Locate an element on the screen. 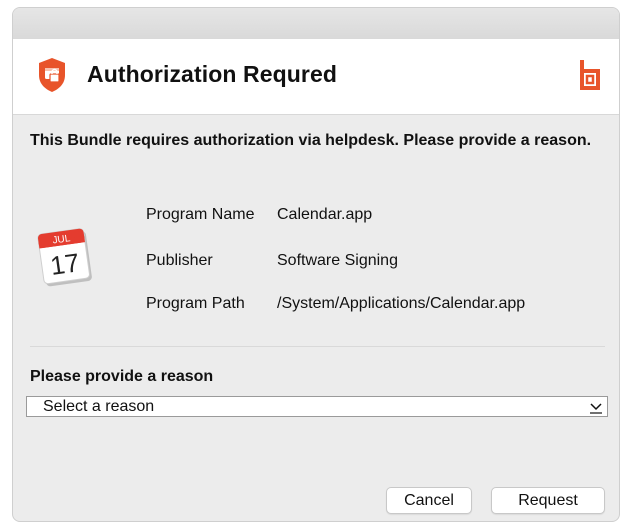 The height and width of the screenshot is (527, 624). reason-select-value: Select a reason is located at coordinates (99, 406).